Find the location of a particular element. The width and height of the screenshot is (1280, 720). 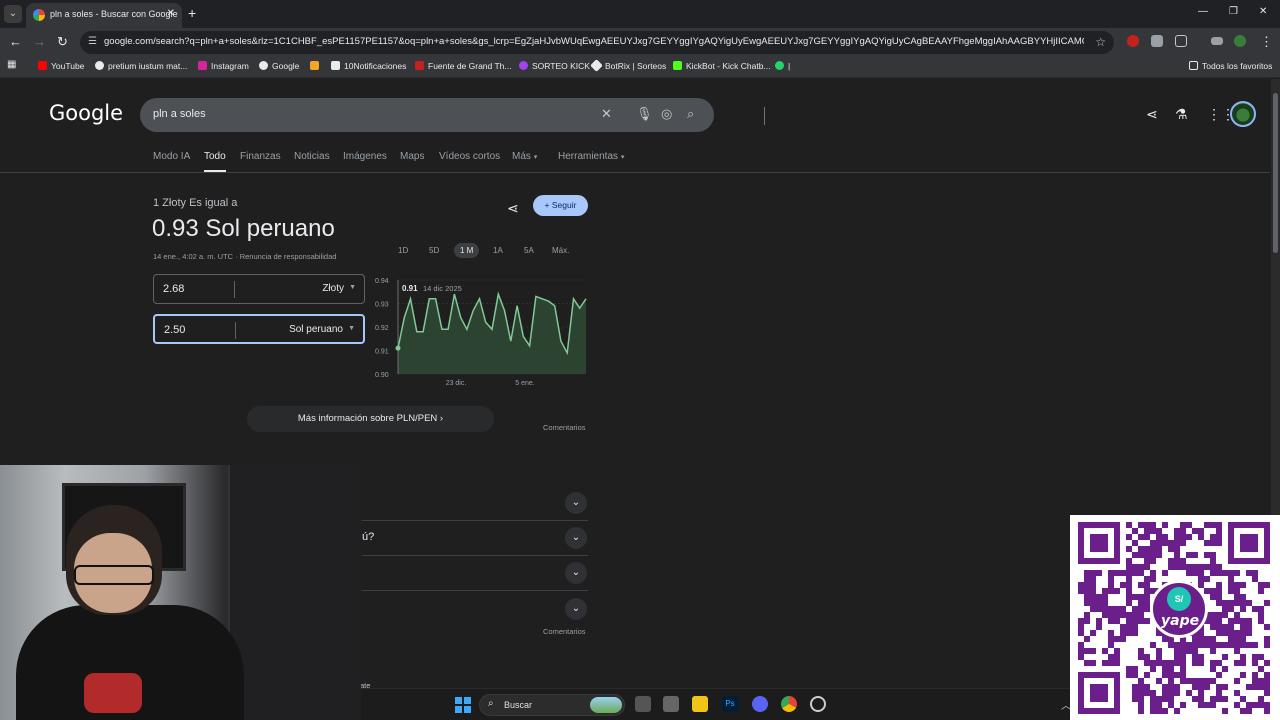

lens-icon: ◎ is located at coordinates (666, 114).